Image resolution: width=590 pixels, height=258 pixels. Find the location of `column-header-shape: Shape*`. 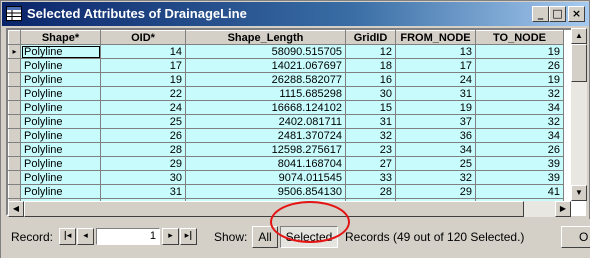

column-header-shape: Shape* is located at coordinates (60, 37).